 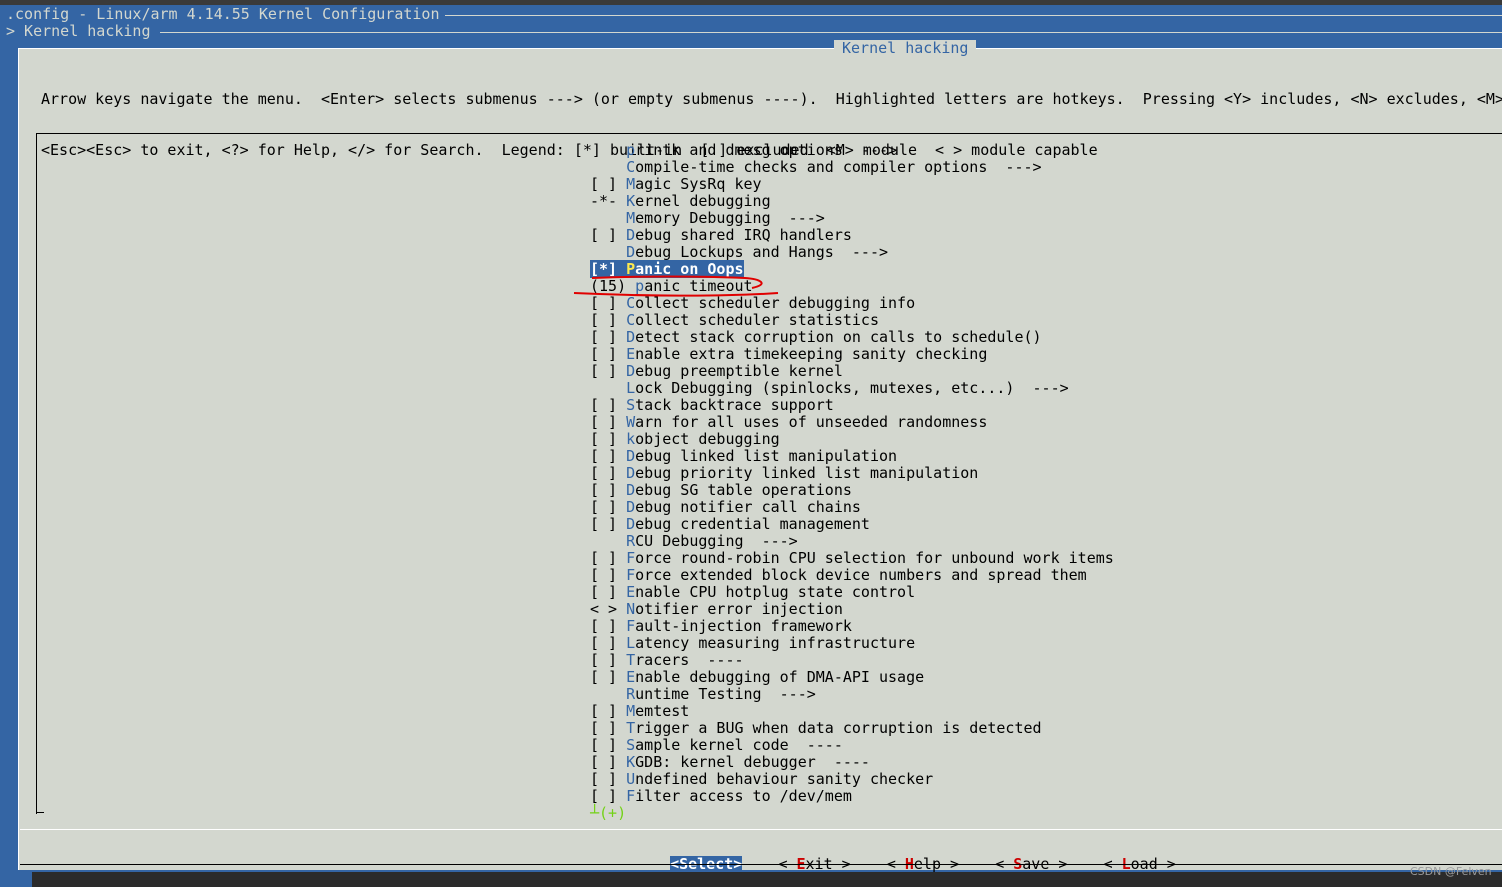 What do you see at coordinates (852, 269) in the screenshot?
I see `menu-item-selected: [*] Panic on Oops` at bounding box center [852, 269].